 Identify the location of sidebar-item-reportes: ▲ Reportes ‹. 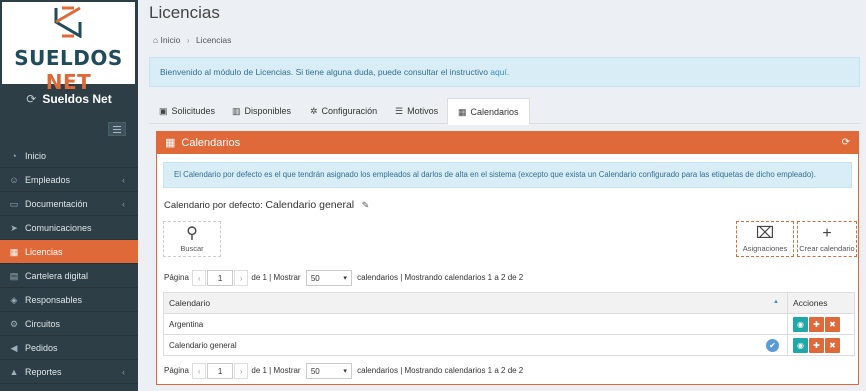
(69, 372).